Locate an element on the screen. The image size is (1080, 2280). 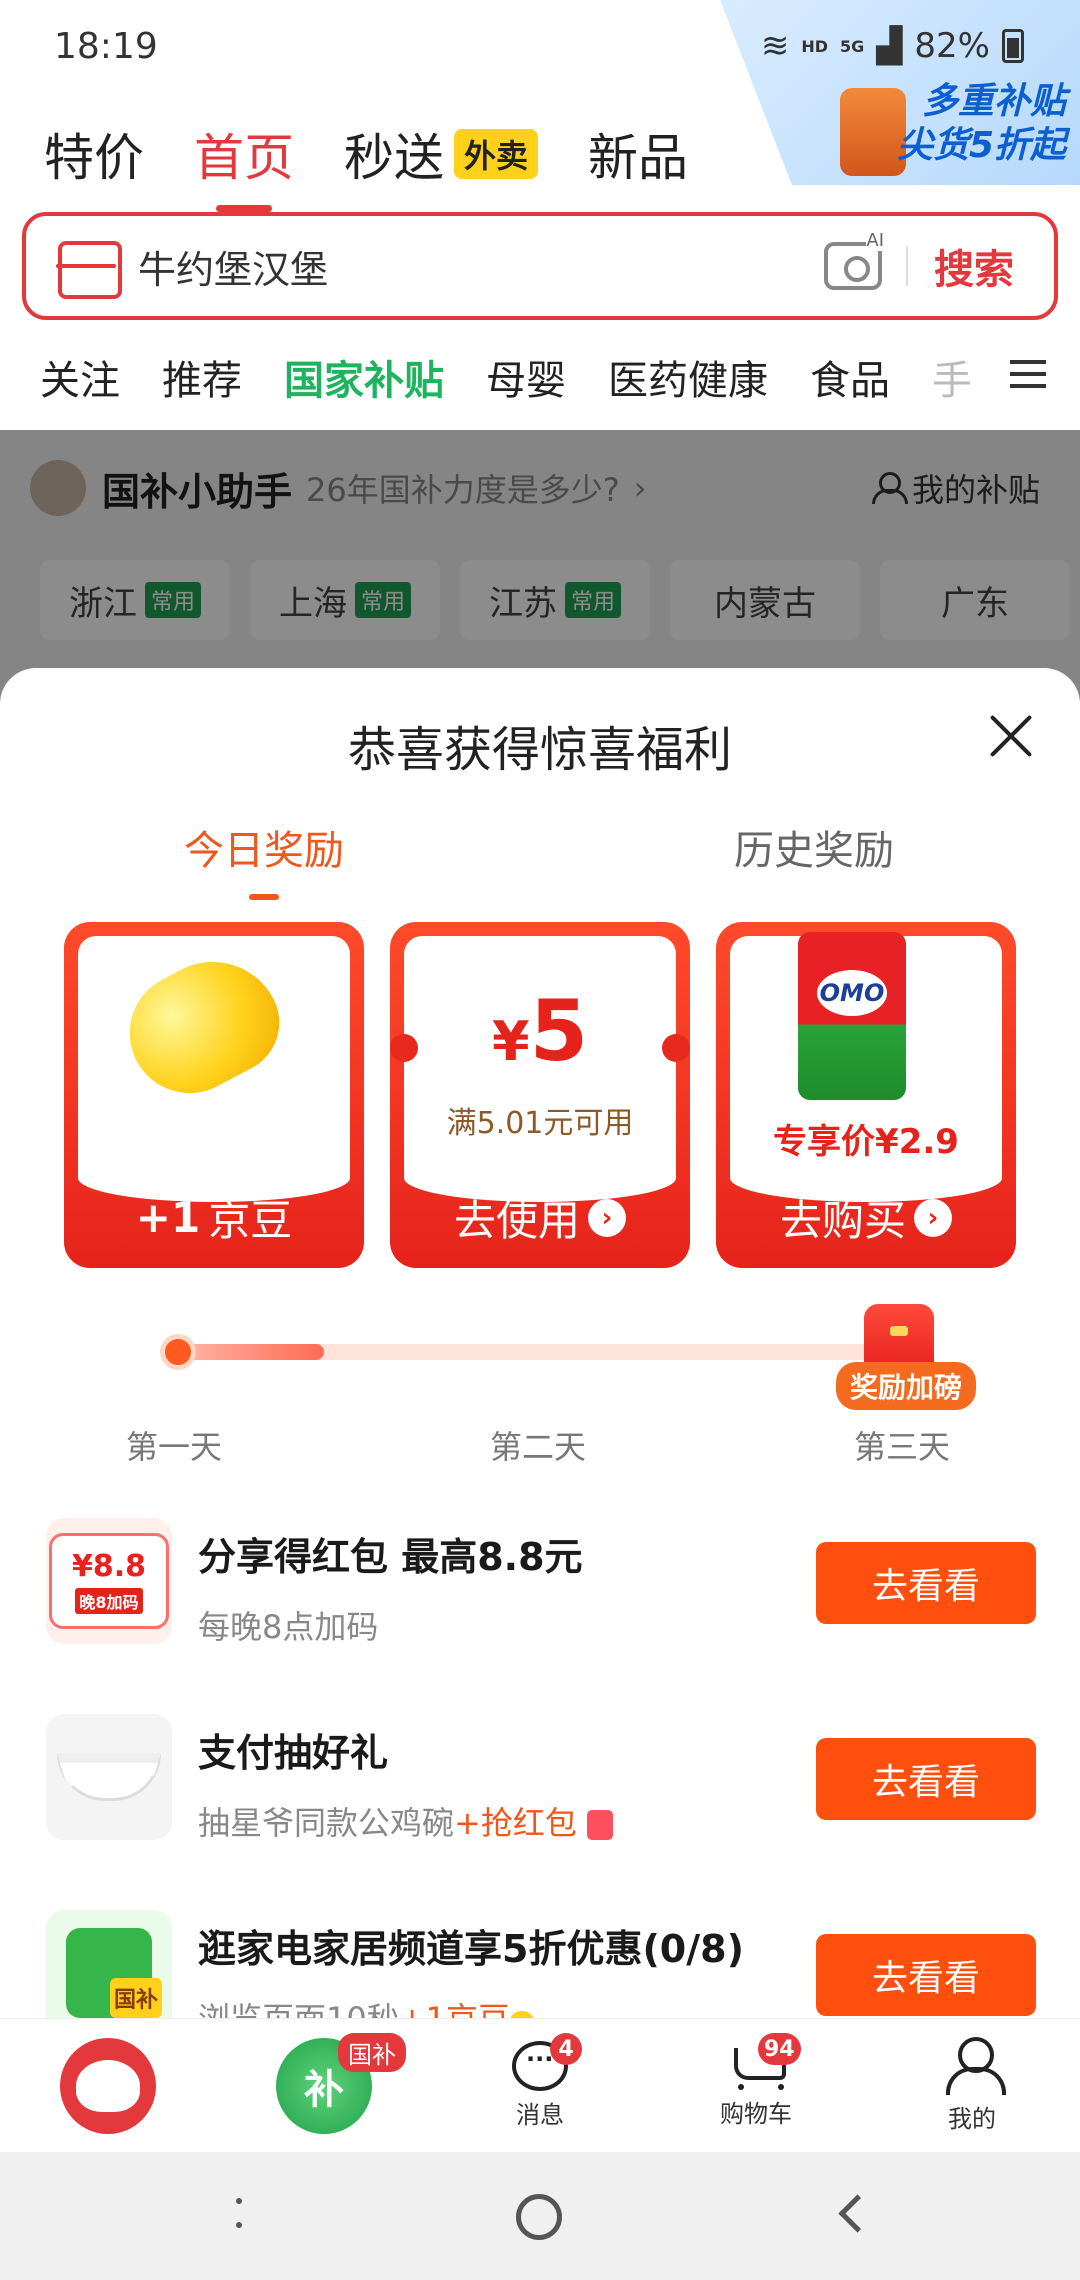
use-coupon-button: 去使用 › is located at coordinates (540, 1217).